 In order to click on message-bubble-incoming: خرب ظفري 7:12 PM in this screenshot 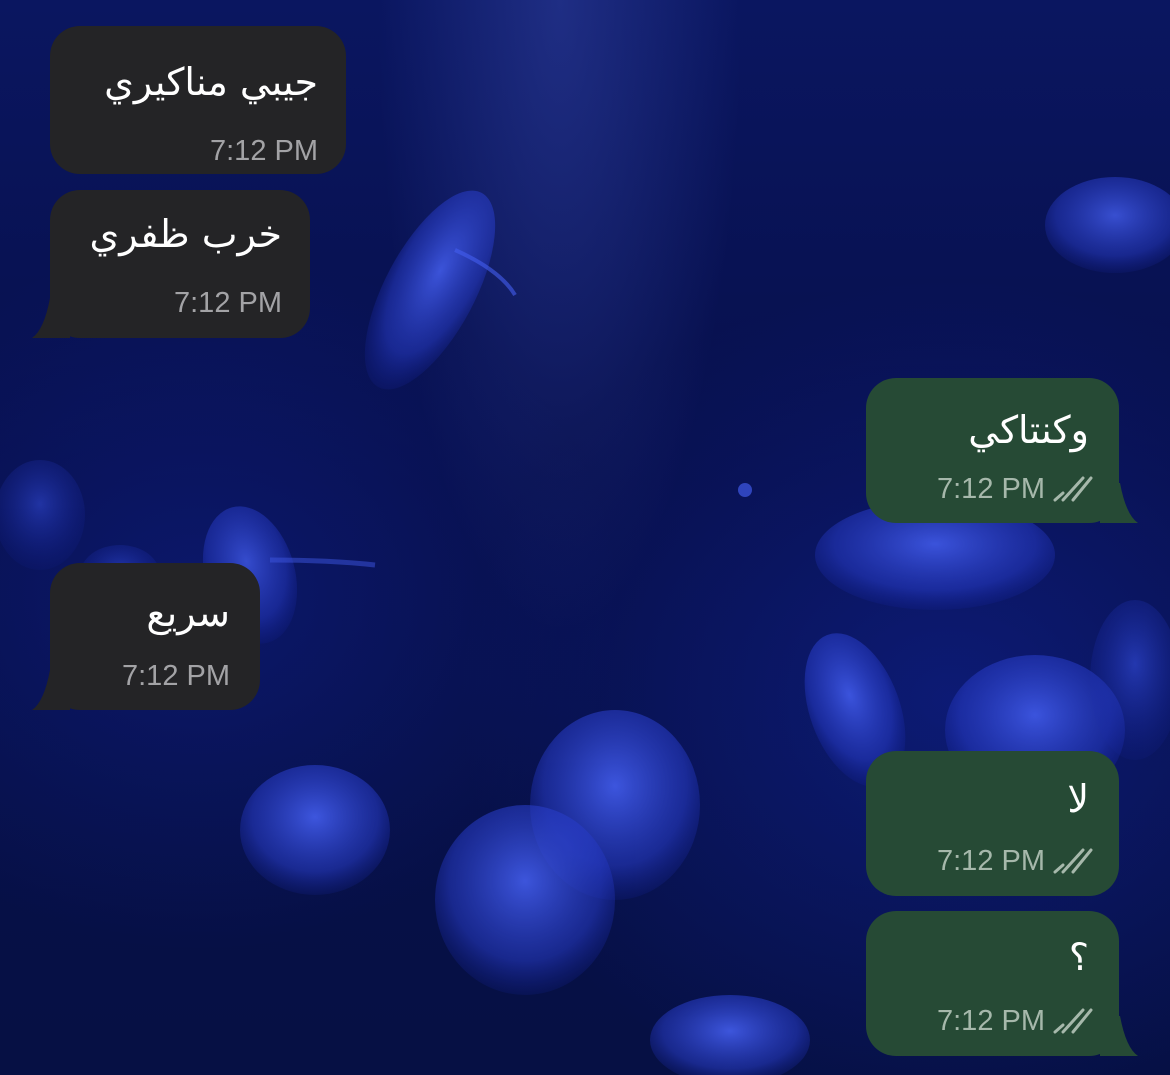, I will do `click(180, 264)`.